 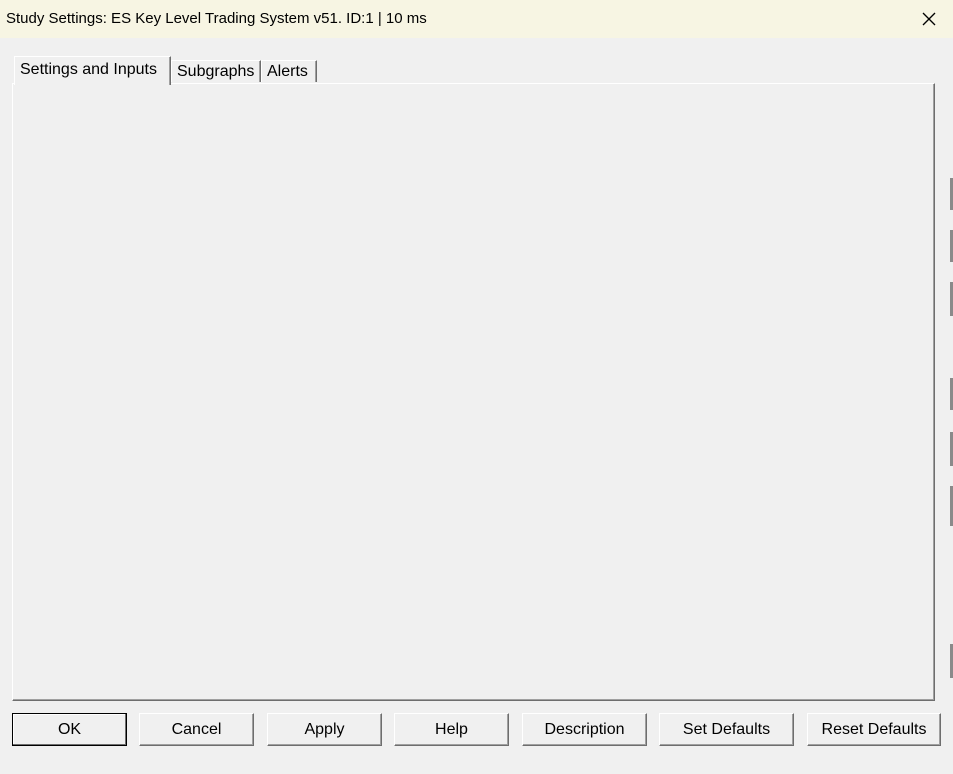 What do you see at coordinates (584, 729) in the screenshot?
I see `description-button: Description` at bounding box center [584, 729].